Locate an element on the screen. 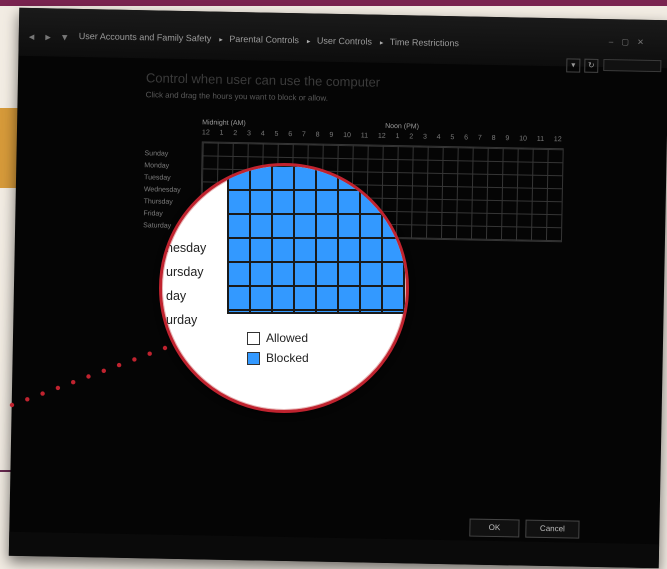 The width and height of the screenshot is (667, 569). allowed-swatch is located at coordinates (253, 338).